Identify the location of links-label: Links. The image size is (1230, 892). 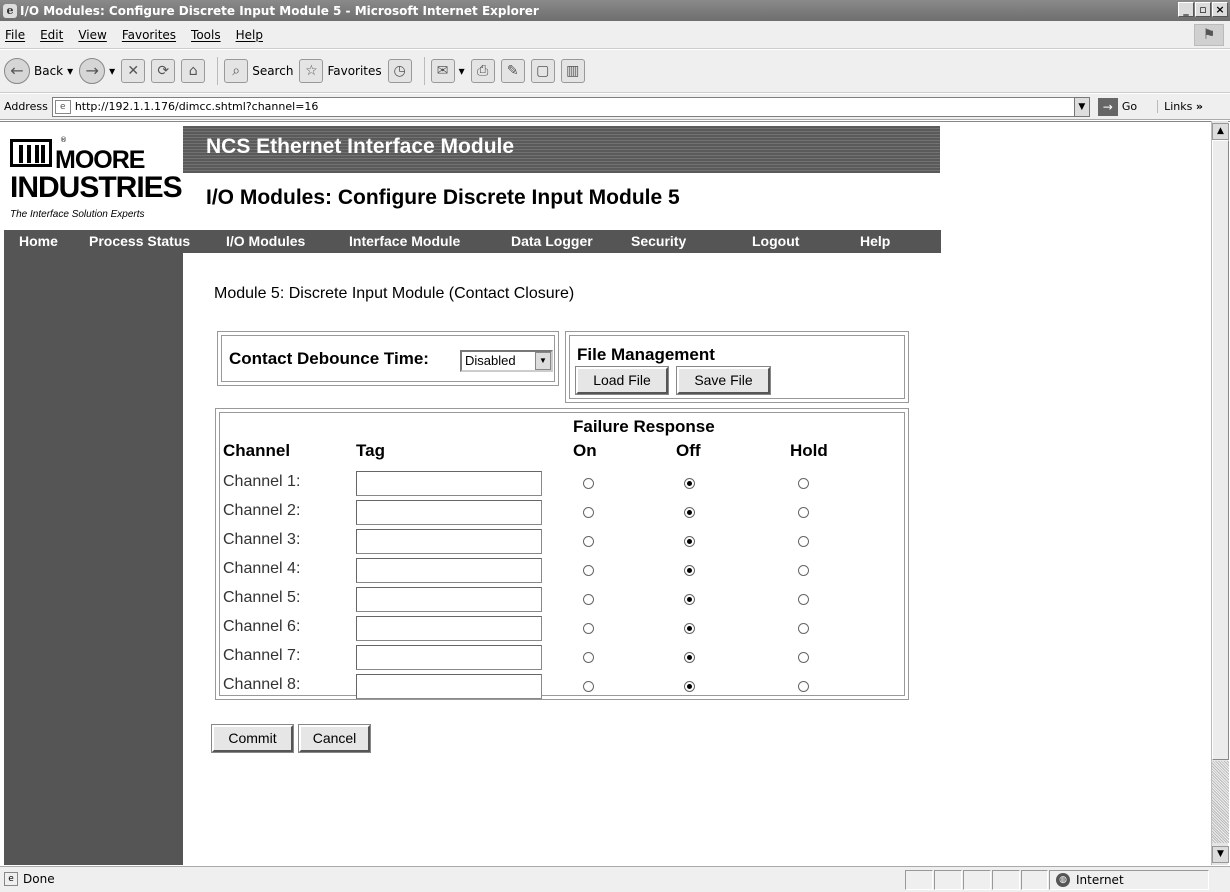
(1178, 106).